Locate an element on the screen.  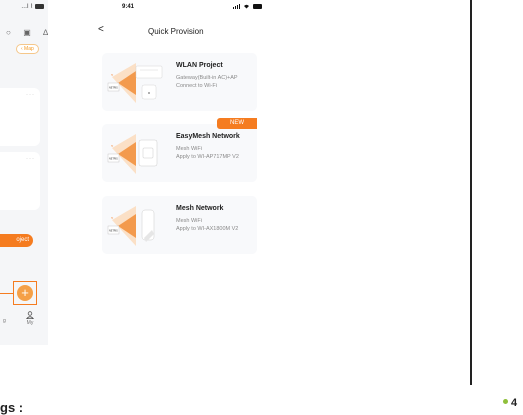
highlight-box: + is located at coordinates (25, 293).